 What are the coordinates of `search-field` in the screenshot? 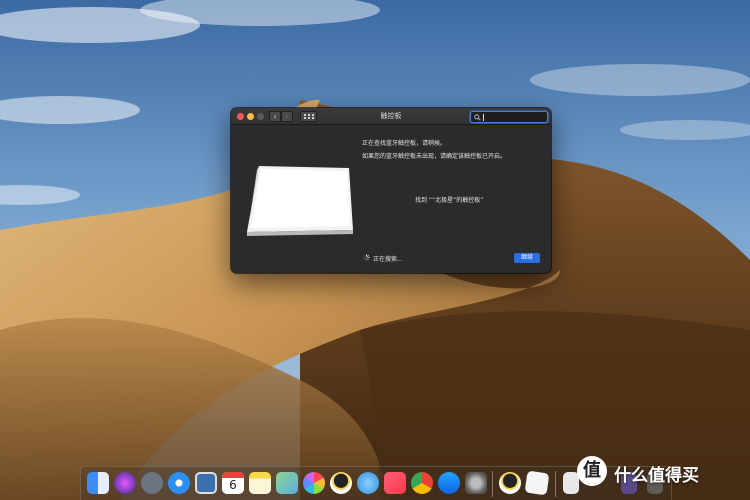 It's located at (509, 117).